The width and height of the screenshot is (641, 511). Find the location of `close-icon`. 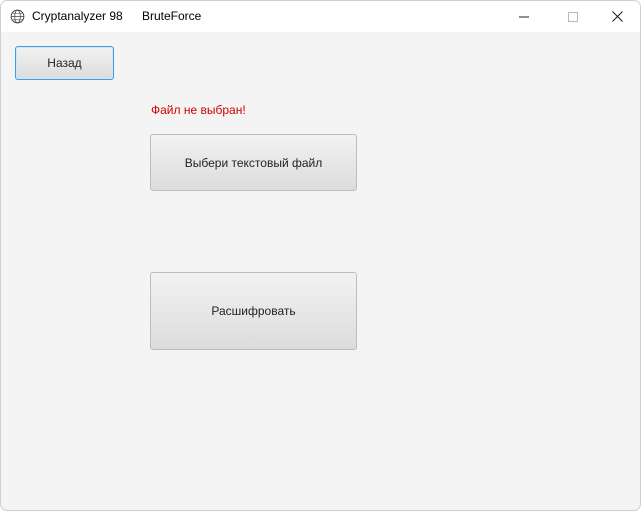

close-icon is located at coordinates (617, 16).